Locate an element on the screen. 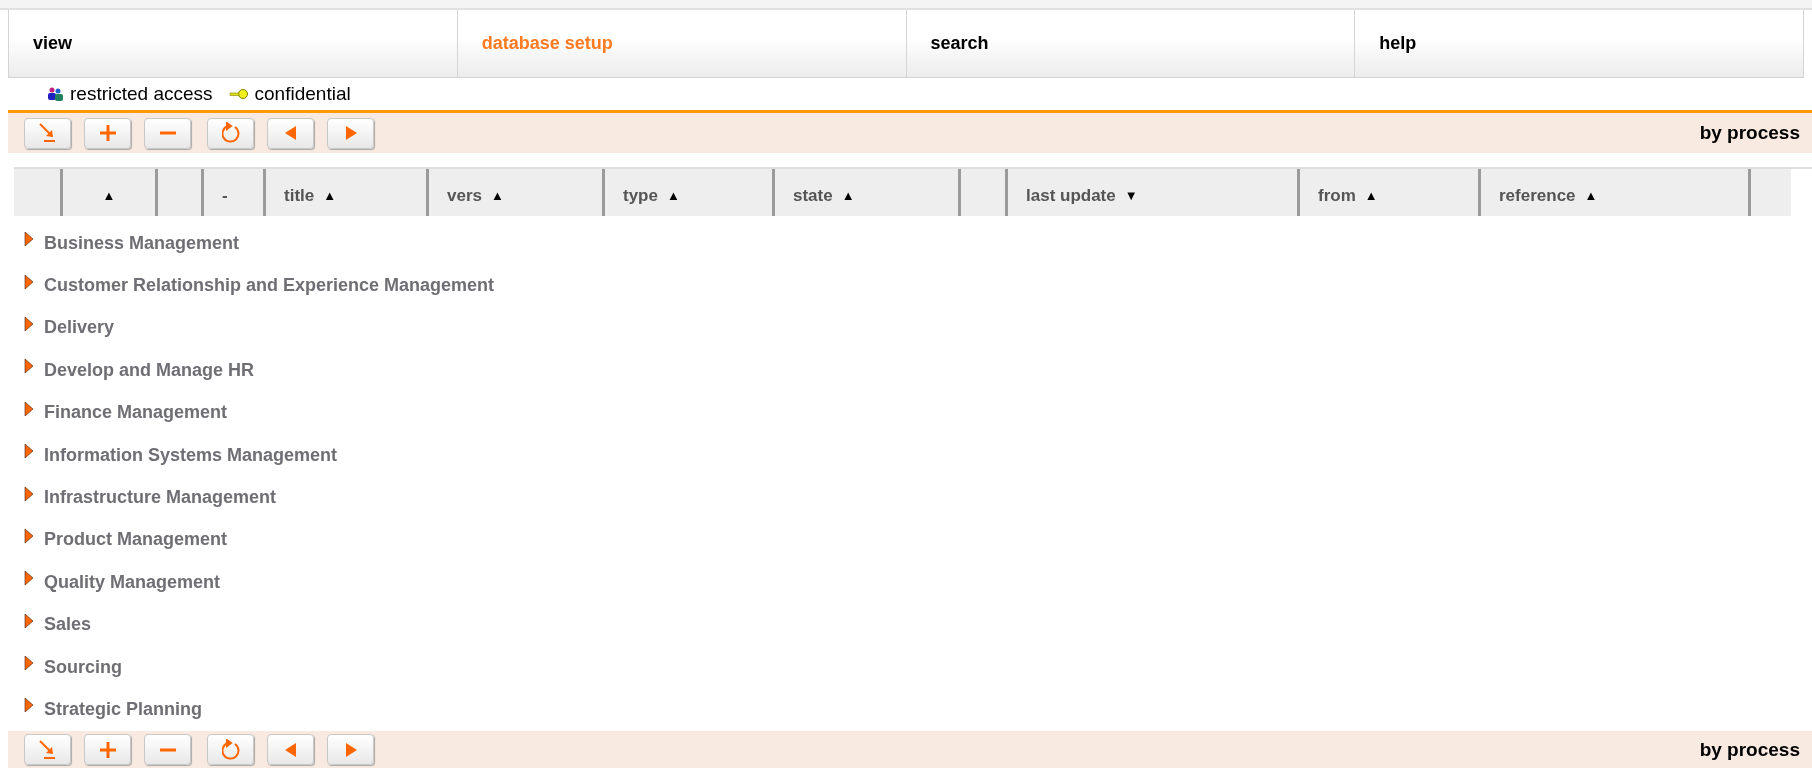  column-header: - is located at coordinates (232, 192).